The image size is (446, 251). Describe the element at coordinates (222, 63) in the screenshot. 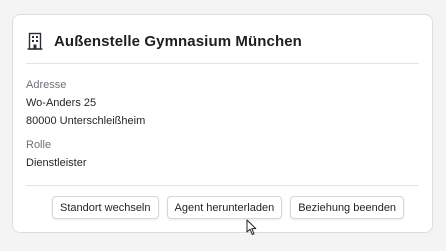

I see `header-divider` at that location.